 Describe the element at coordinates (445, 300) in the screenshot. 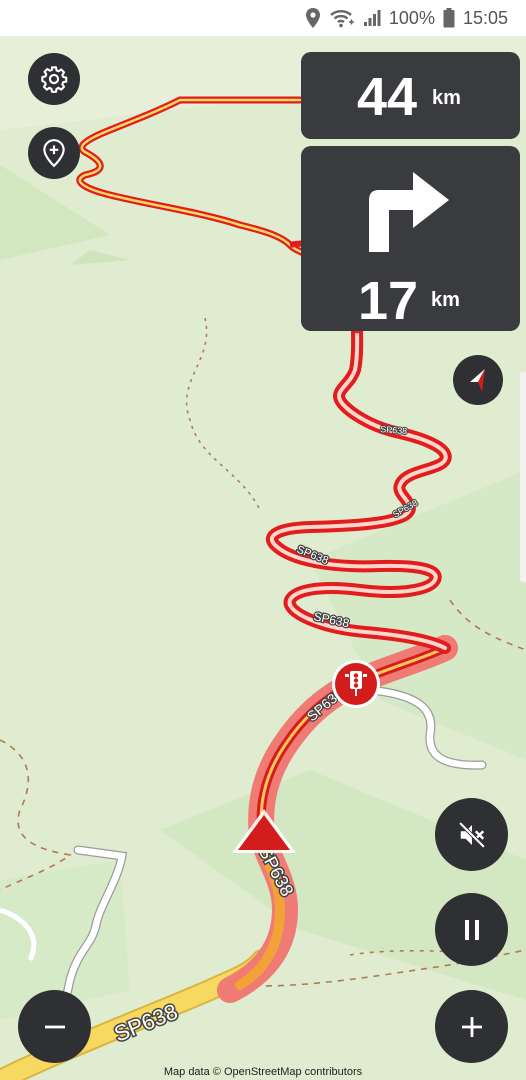

I see `next-turn-distance-unit: km` at that location.